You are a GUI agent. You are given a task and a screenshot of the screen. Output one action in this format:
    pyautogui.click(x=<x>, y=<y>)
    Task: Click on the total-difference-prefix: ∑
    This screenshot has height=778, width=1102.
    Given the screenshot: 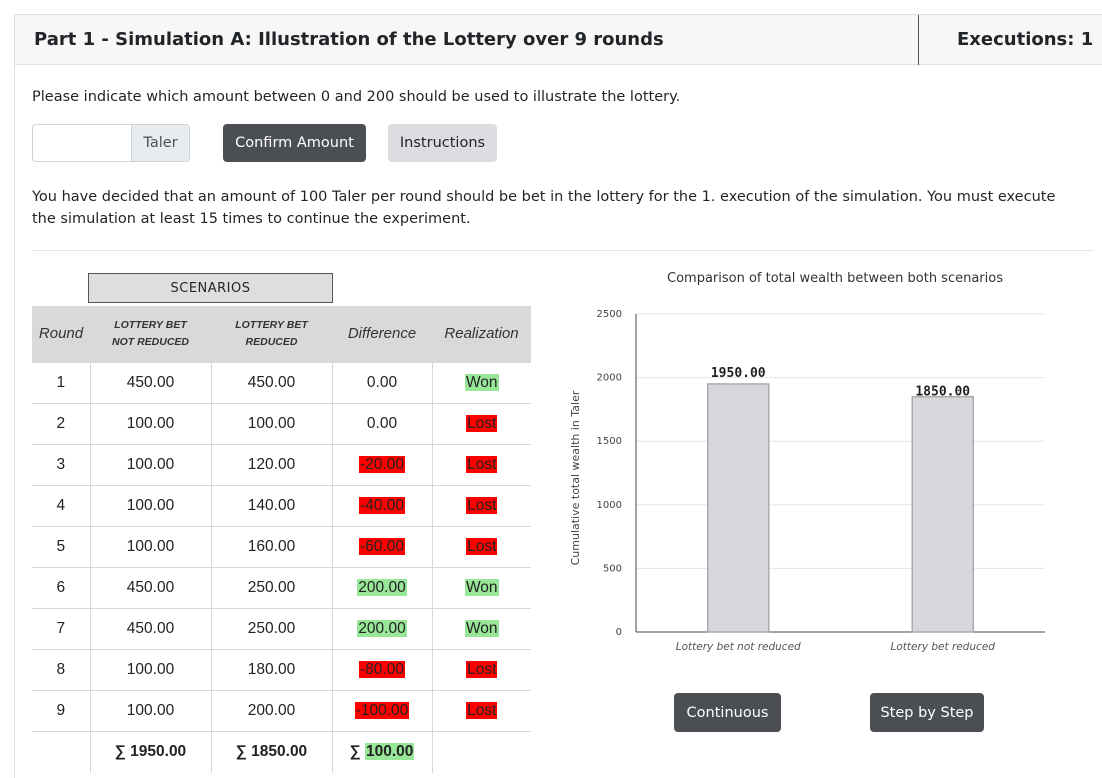 What is the action you would take?
    pyautogui.click(x=357, y=752)
    